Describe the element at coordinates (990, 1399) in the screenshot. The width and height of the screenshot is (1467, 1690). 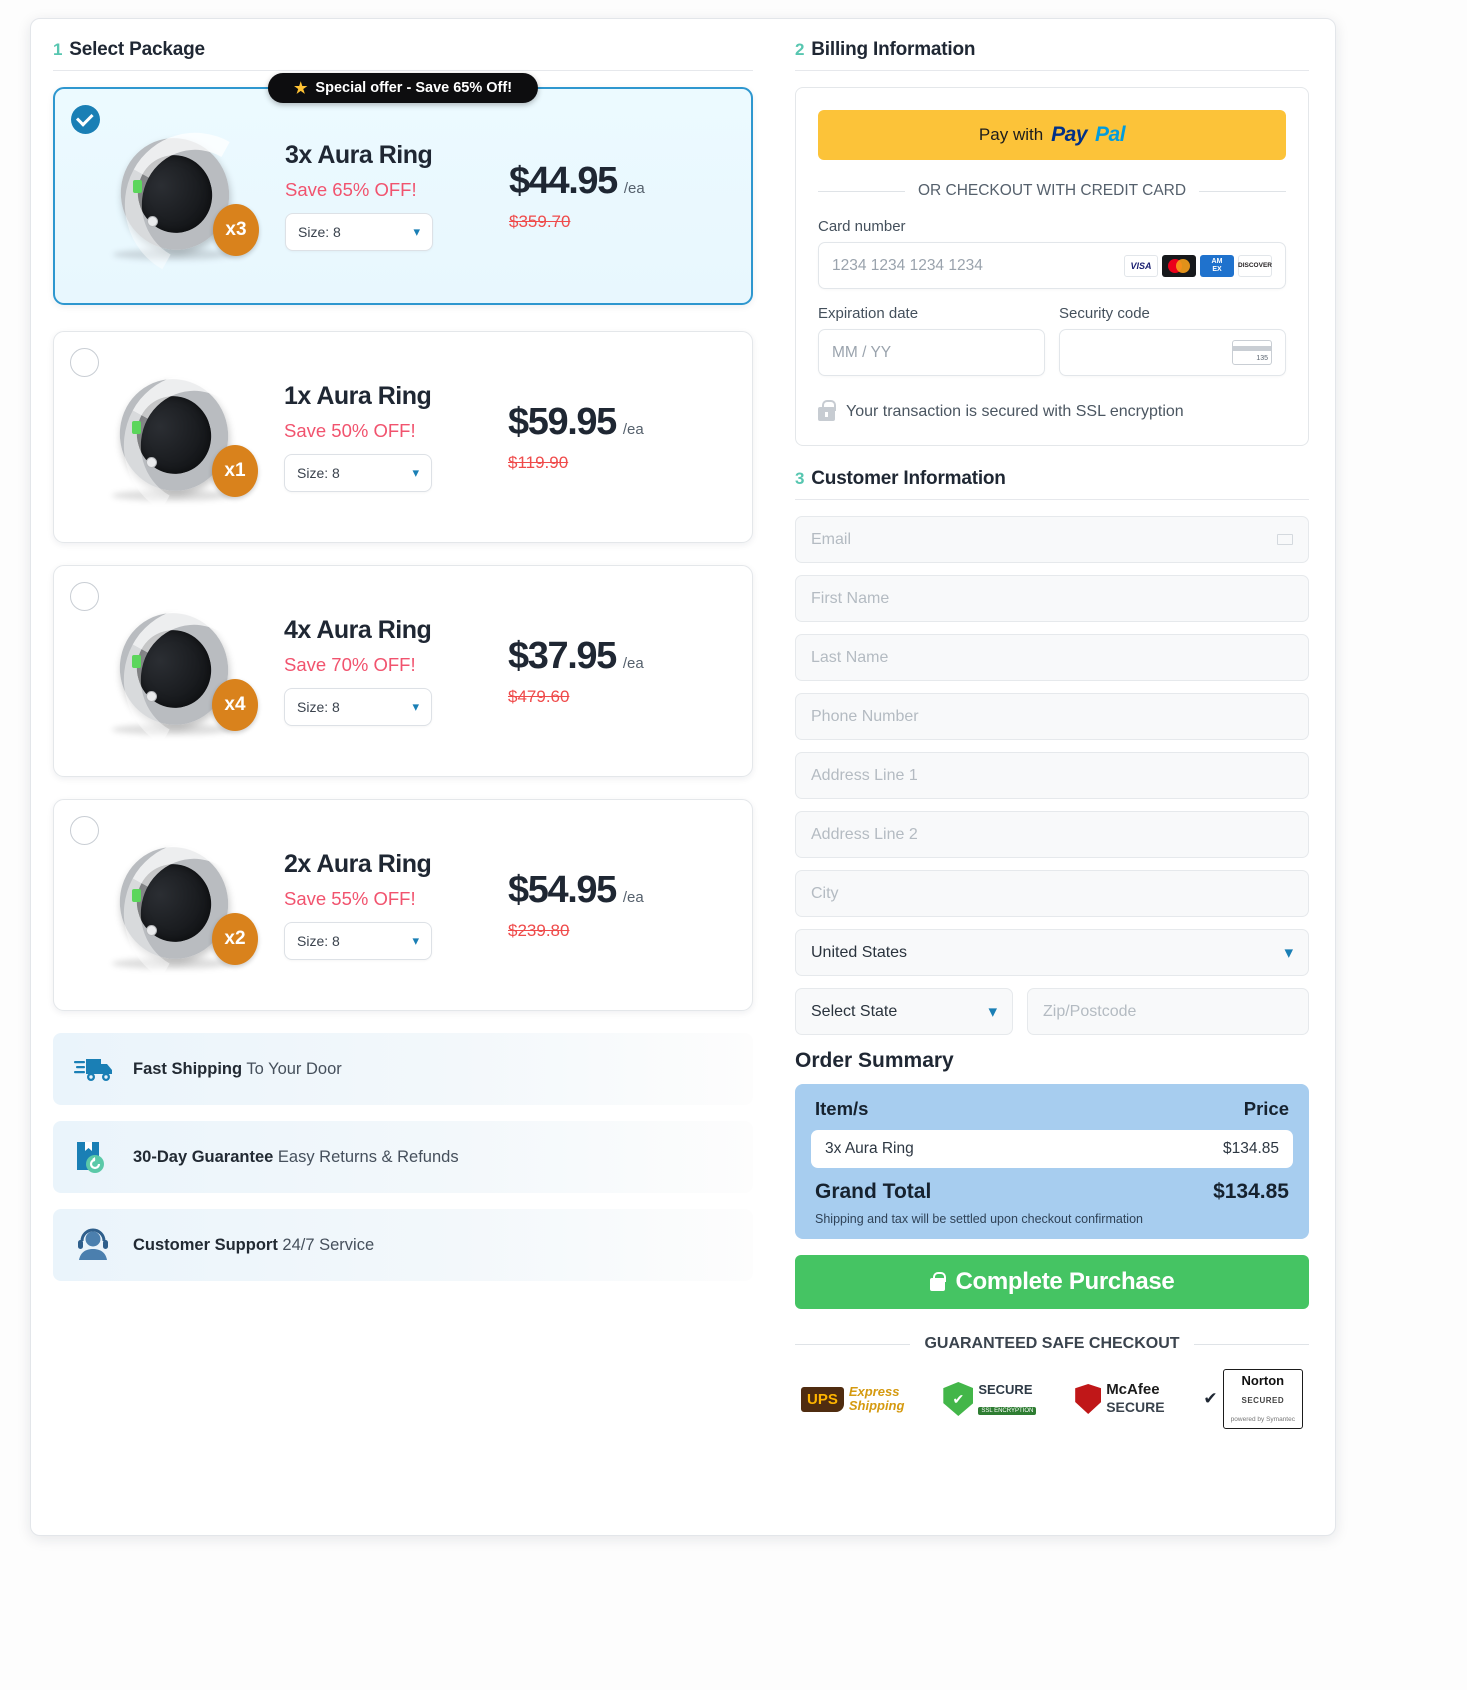
I see `secure-ssl-seal: ✔ SECURE SSL ENCRYPTION` at that location.